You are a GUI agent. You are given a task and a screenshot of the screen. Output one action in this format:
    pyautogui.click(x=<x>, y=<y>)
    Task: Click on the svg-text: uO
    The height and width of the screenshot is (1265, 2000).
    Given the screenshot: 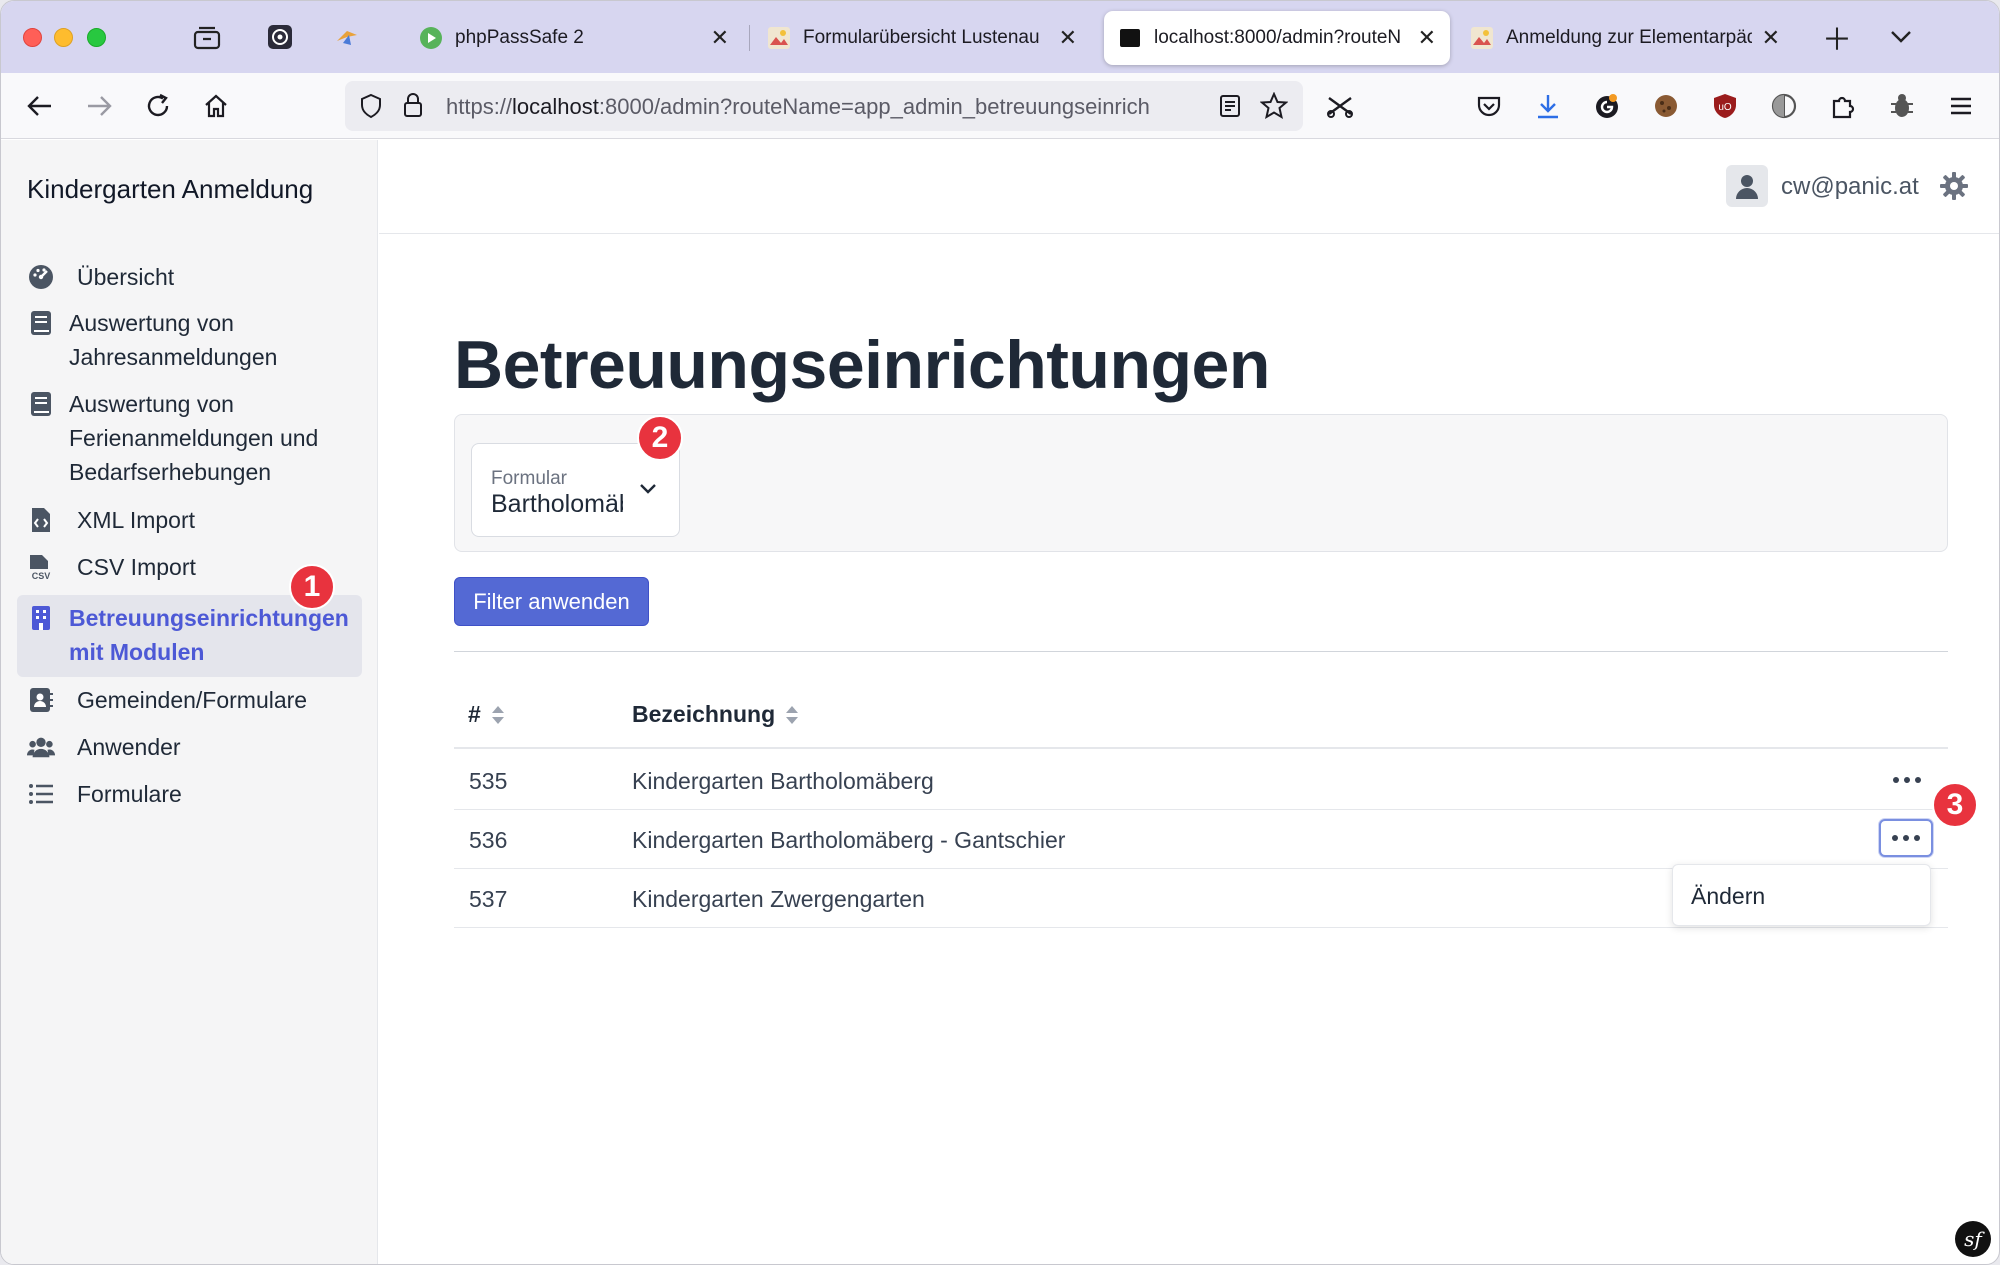 What is the action you would take?
    pyautogui.click(x=1725, y=107)
    